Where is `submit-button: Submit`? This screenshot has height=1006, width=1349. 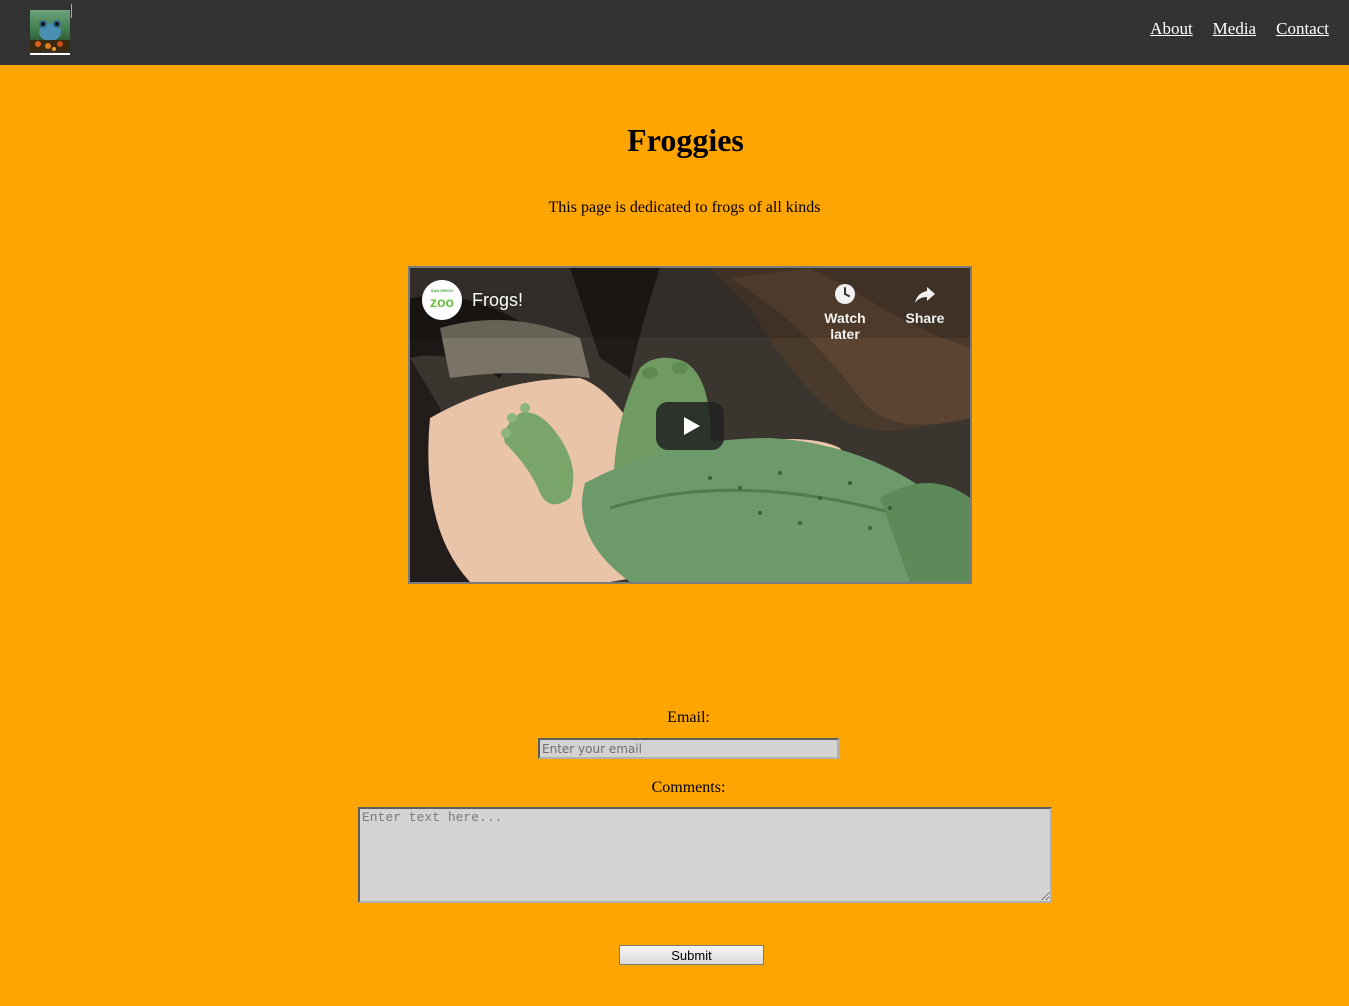 submit-button: Submit is located at coordinates (691, 955).